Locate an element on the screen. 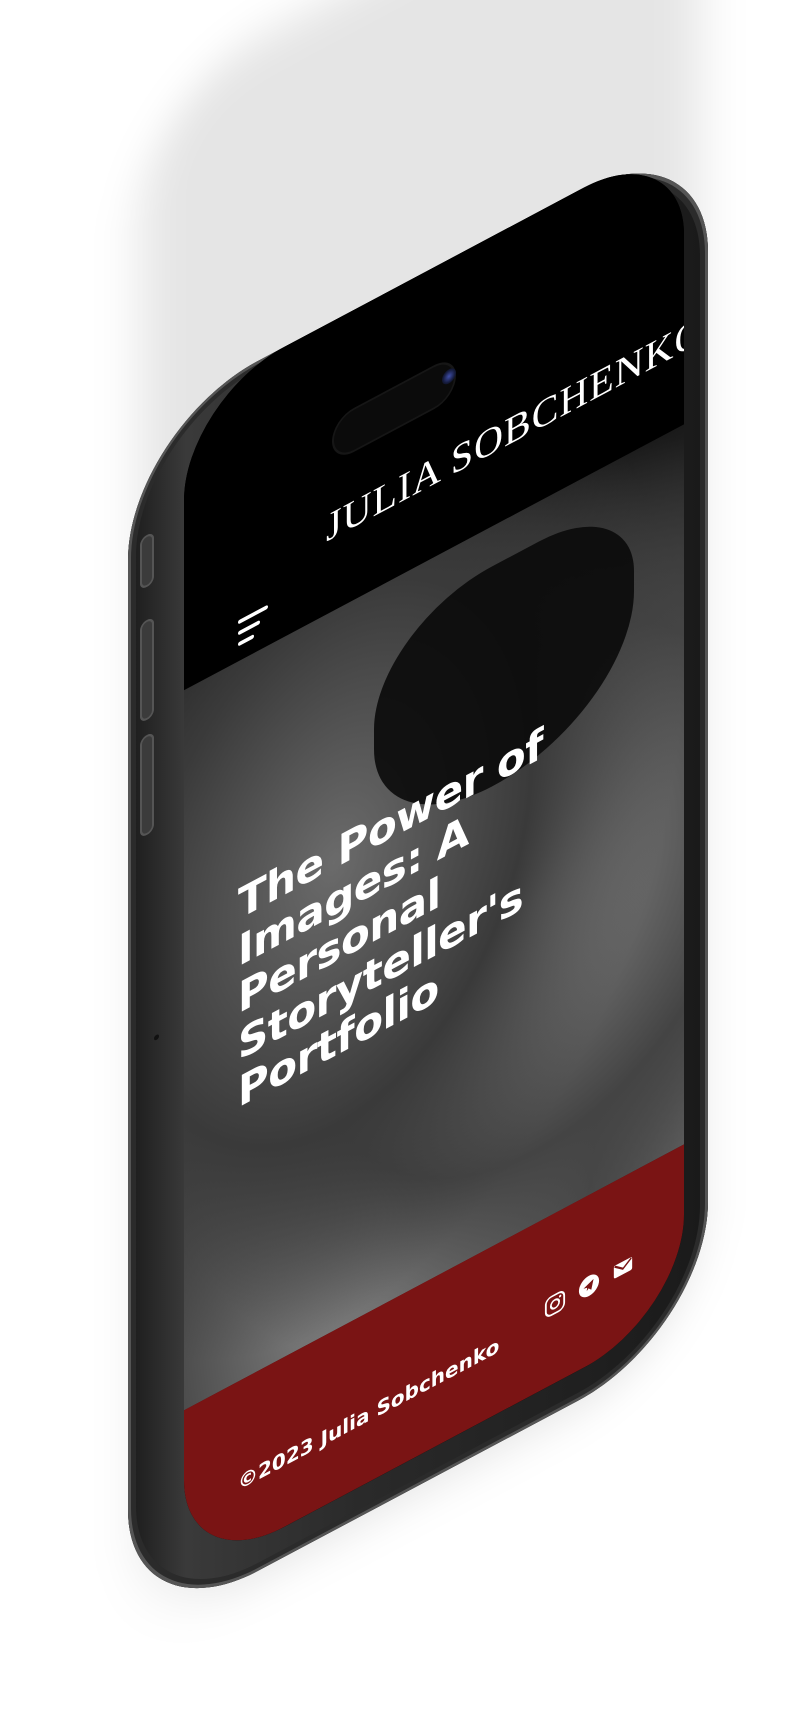 The height and width of the screenshot is (1724, 806). telegram-icon is located at coordinates (589, 1286).